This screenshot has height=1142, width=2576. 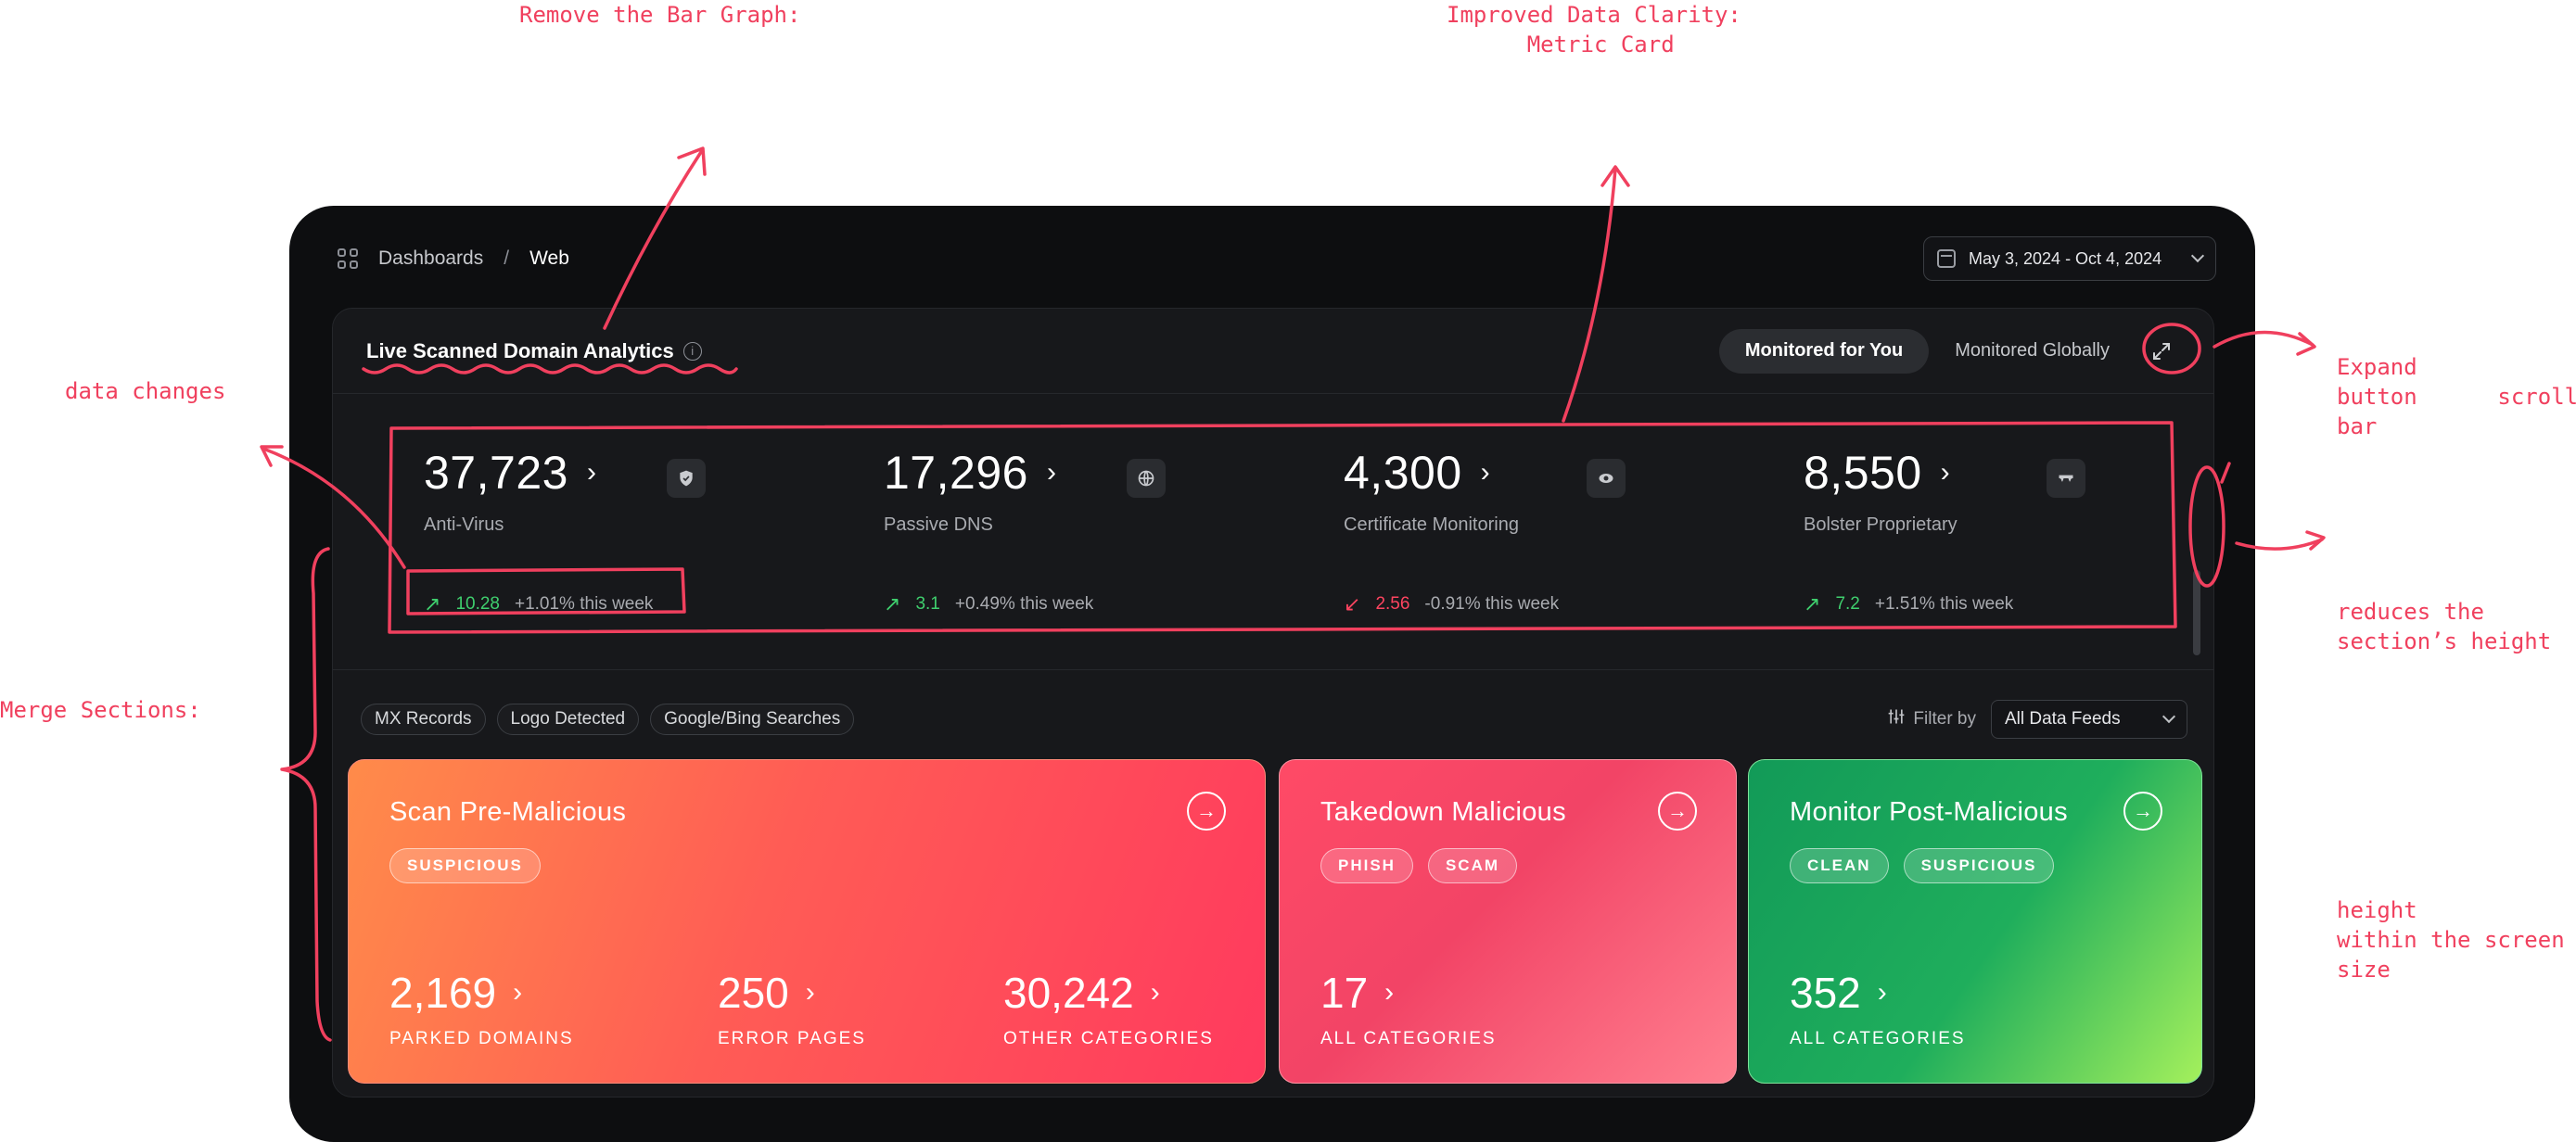 I want to click on metric-value: 37,723, so click(x=496, y=473).